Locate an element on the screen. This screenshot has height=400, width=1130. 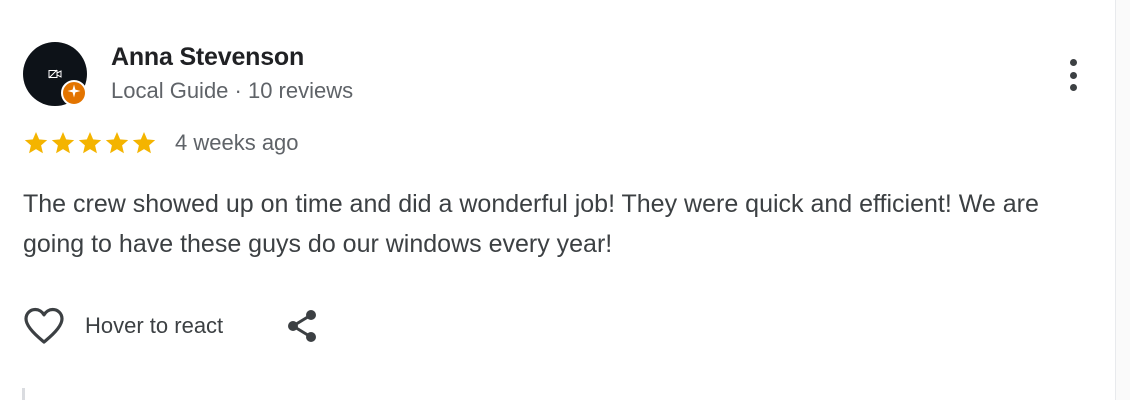
more-options-button is located at coordinates (1073, 75).